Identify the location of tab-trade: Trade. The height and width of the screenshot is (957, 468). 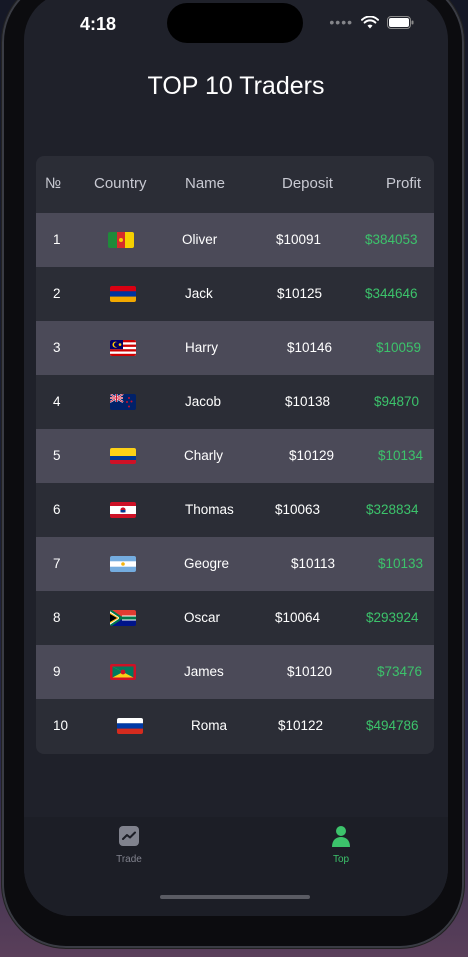
(129, 845).